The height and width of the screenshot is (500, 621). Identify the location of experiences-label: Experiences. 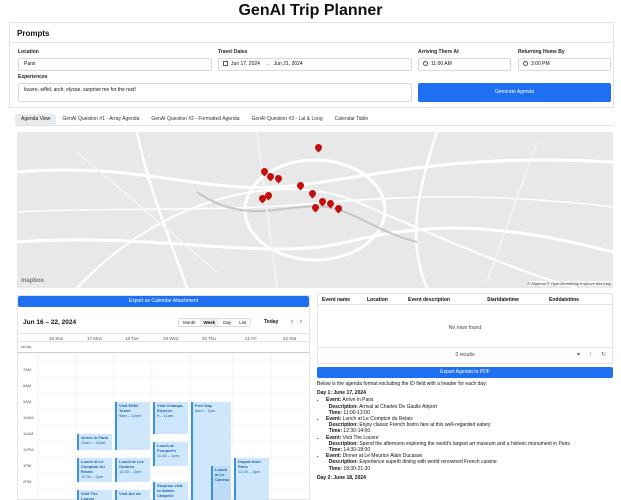
(33, 77).